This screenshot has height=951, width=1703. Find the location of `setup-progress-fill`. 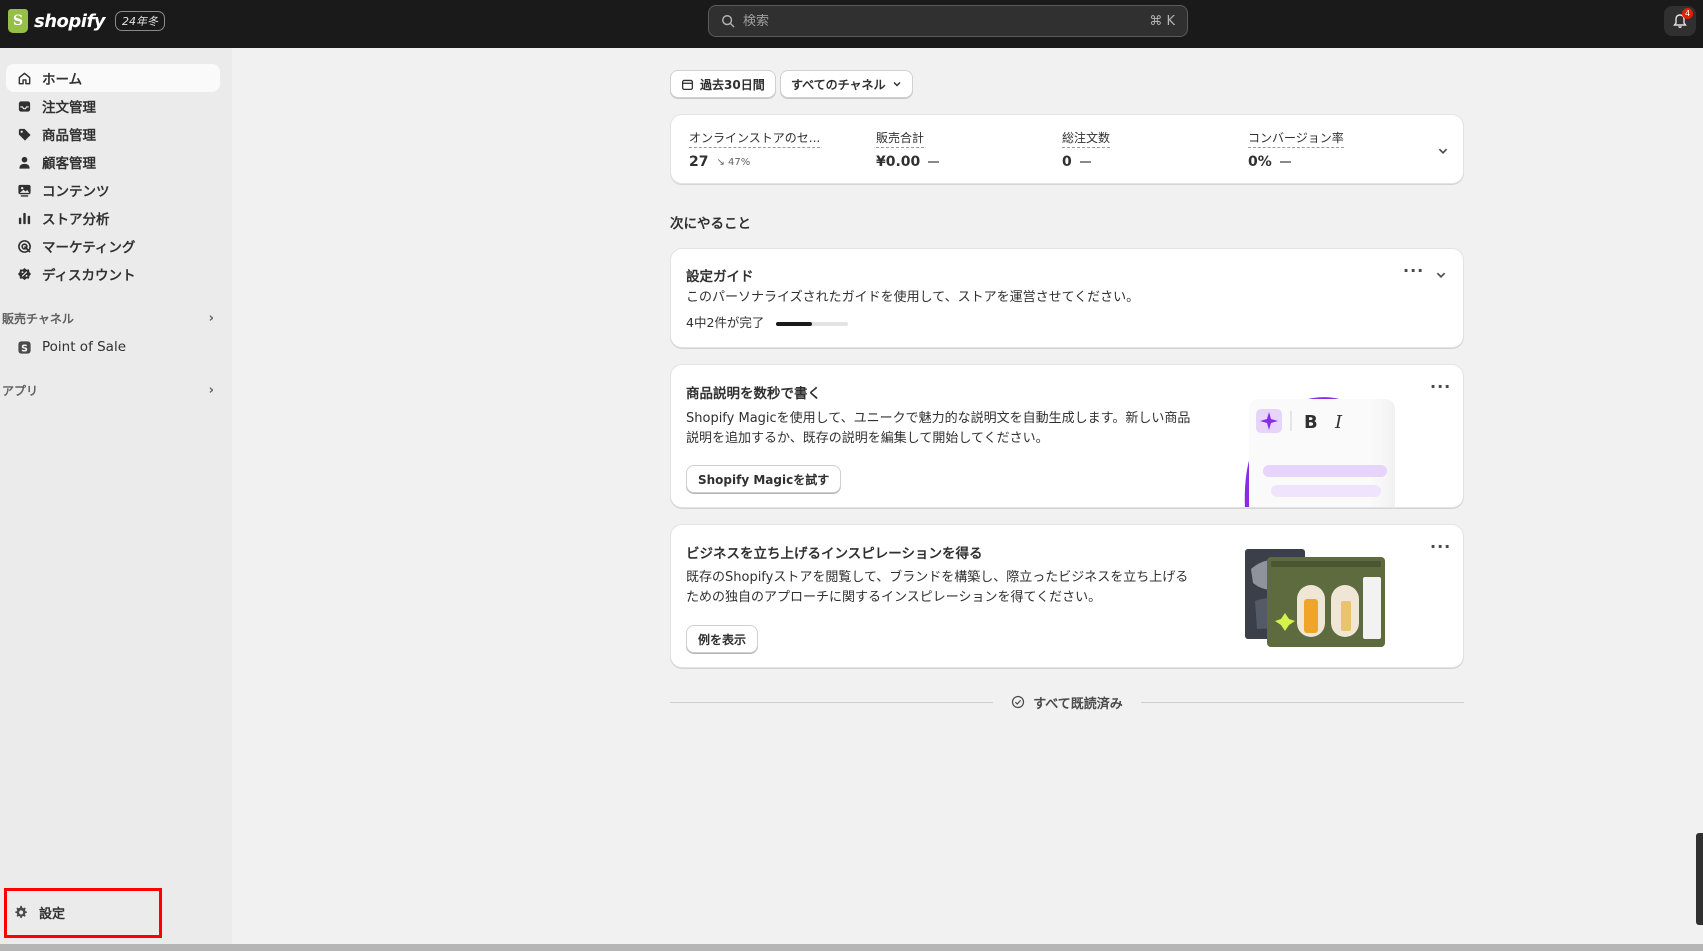

setup-progress-fill is located at coordinates (794, 323).